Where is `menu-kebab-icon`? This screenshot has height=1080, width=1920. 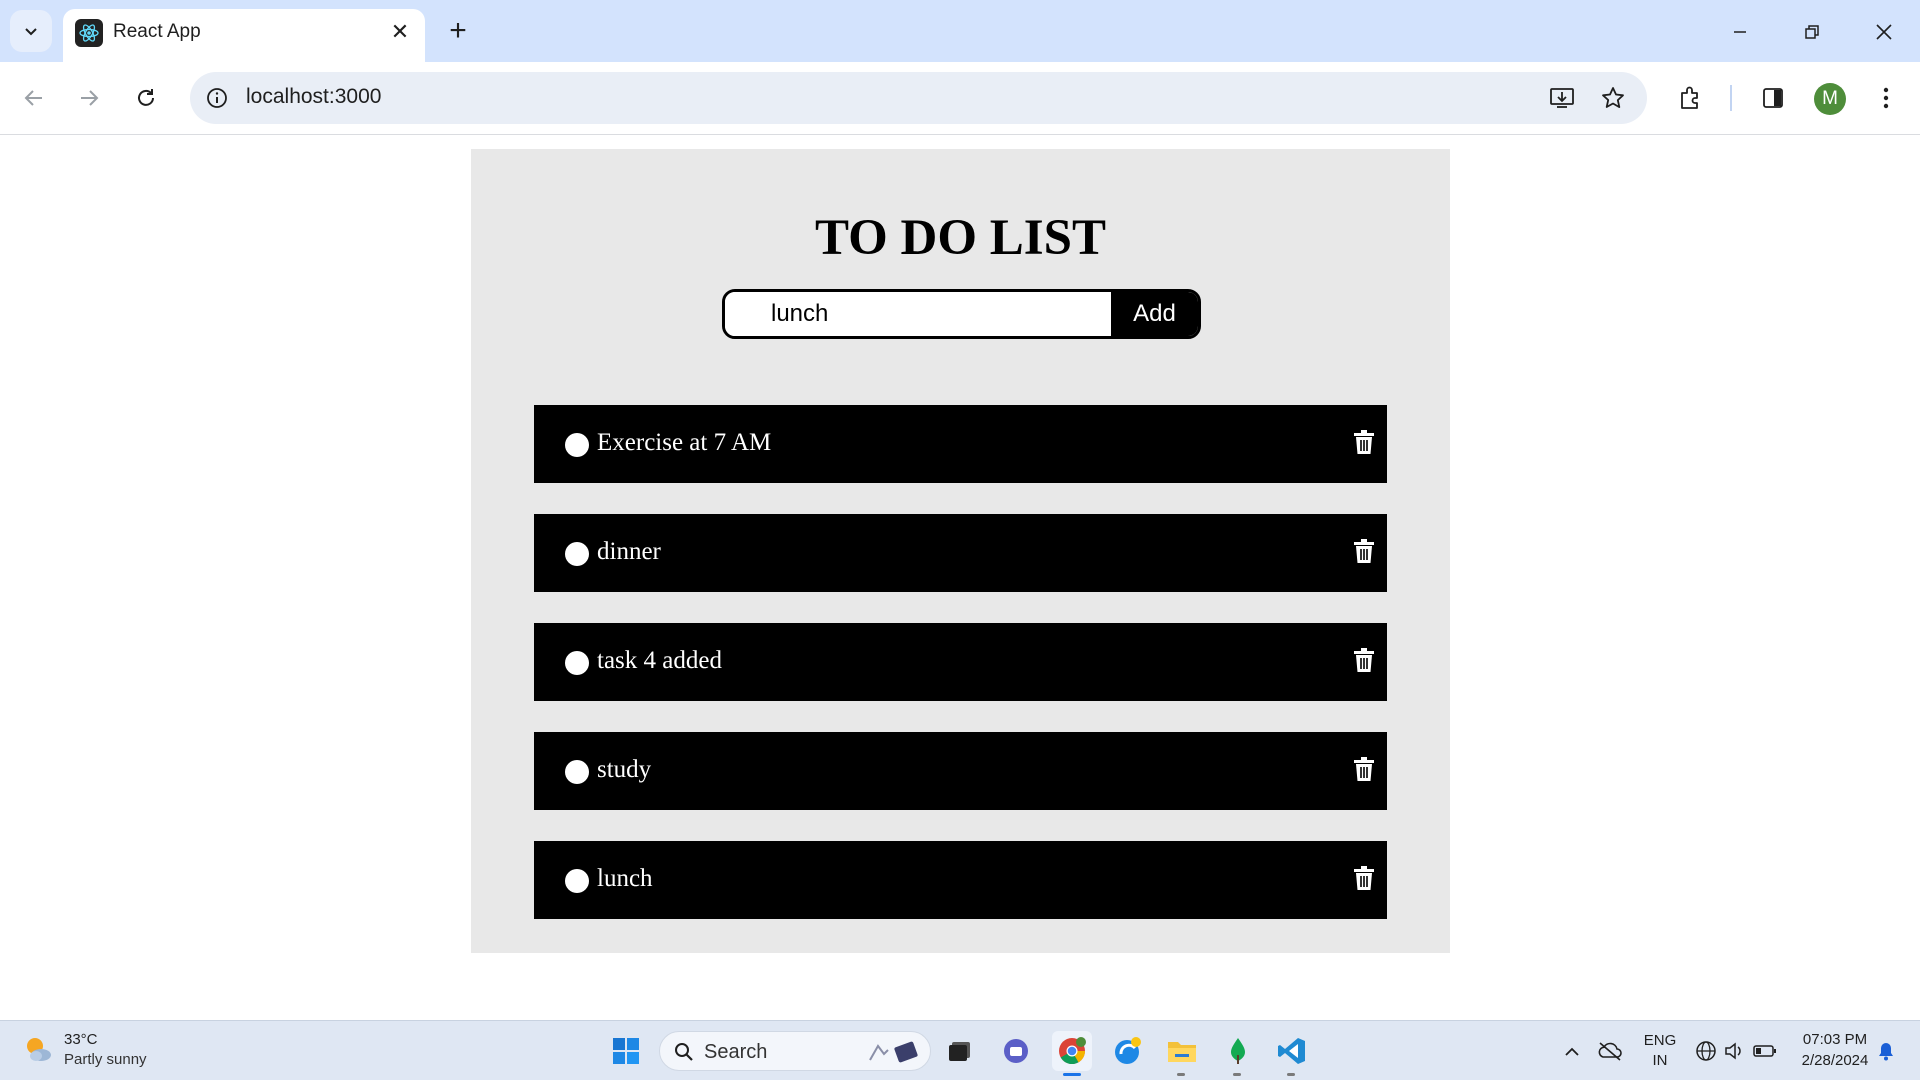 menu-kebab-icon is located at coordinates (1886, 98).